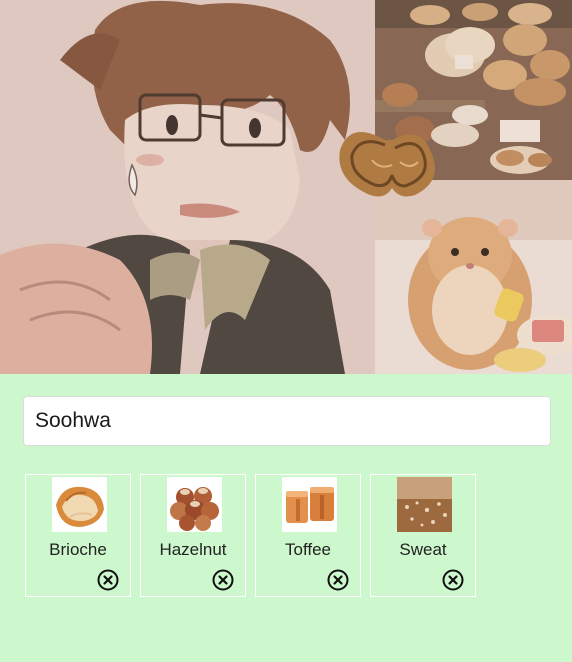 This screenshot has width=572, height=662. What do you see at coordinates (423, 535) in the screenshot?
I see `tag-card-sweat: Sweat` at bounding box center [423, 535].